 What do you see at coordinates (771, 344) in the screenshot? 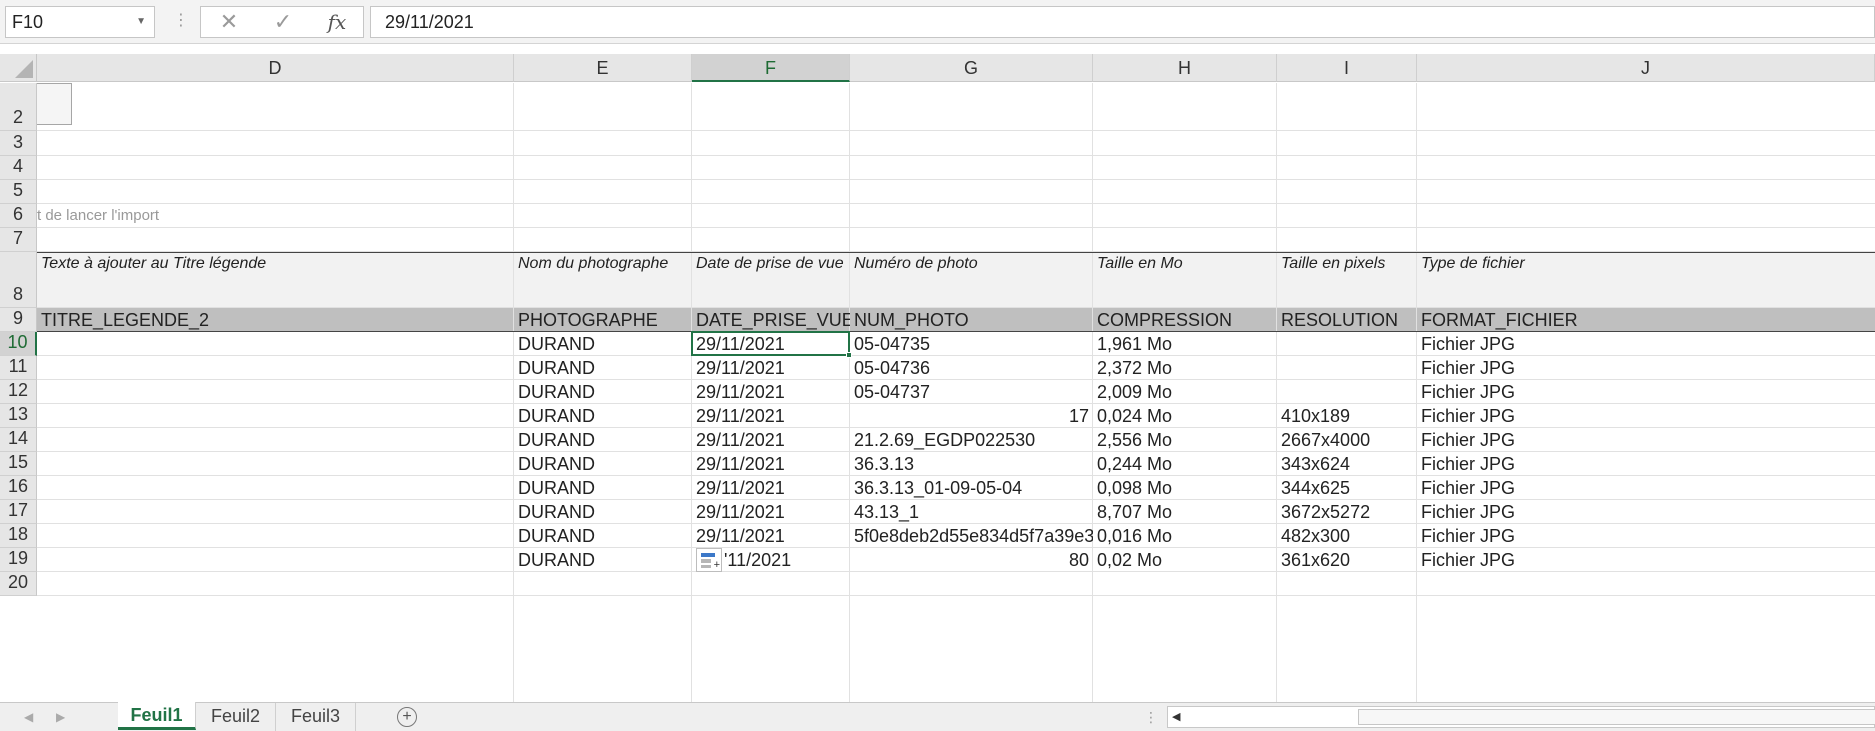
I see `active-cell-selection` at bounding box center [771, 344].